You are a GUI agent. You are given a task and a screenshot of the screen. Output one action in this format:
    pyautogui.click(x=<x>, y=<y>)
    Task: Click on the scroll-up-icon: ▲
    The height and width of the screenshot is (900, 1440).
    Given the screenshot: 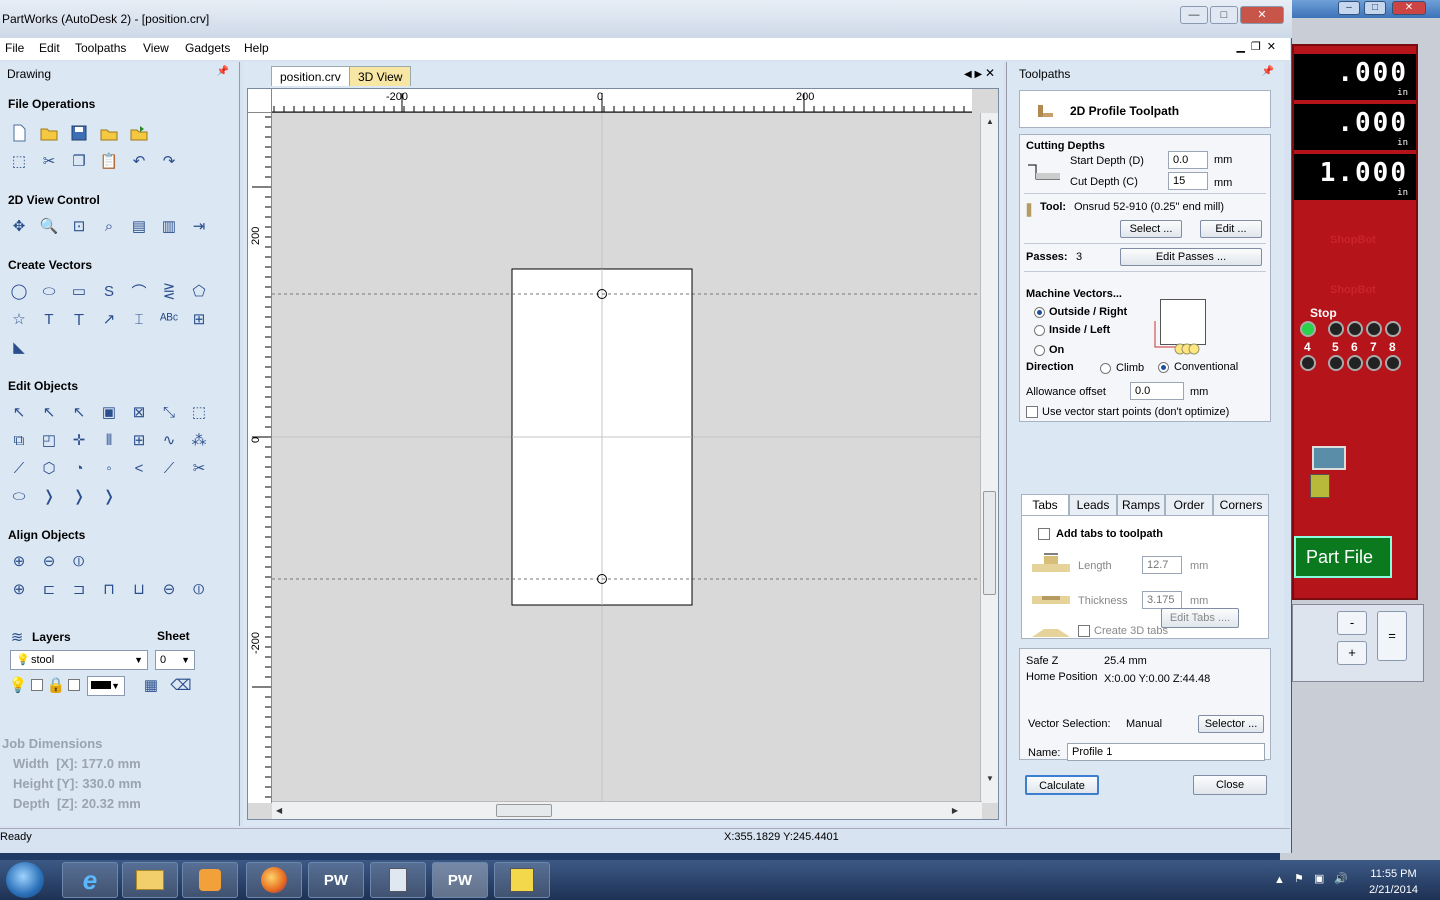 What is the action you would take?
    pyautogui.click(x=990, y=121)
    